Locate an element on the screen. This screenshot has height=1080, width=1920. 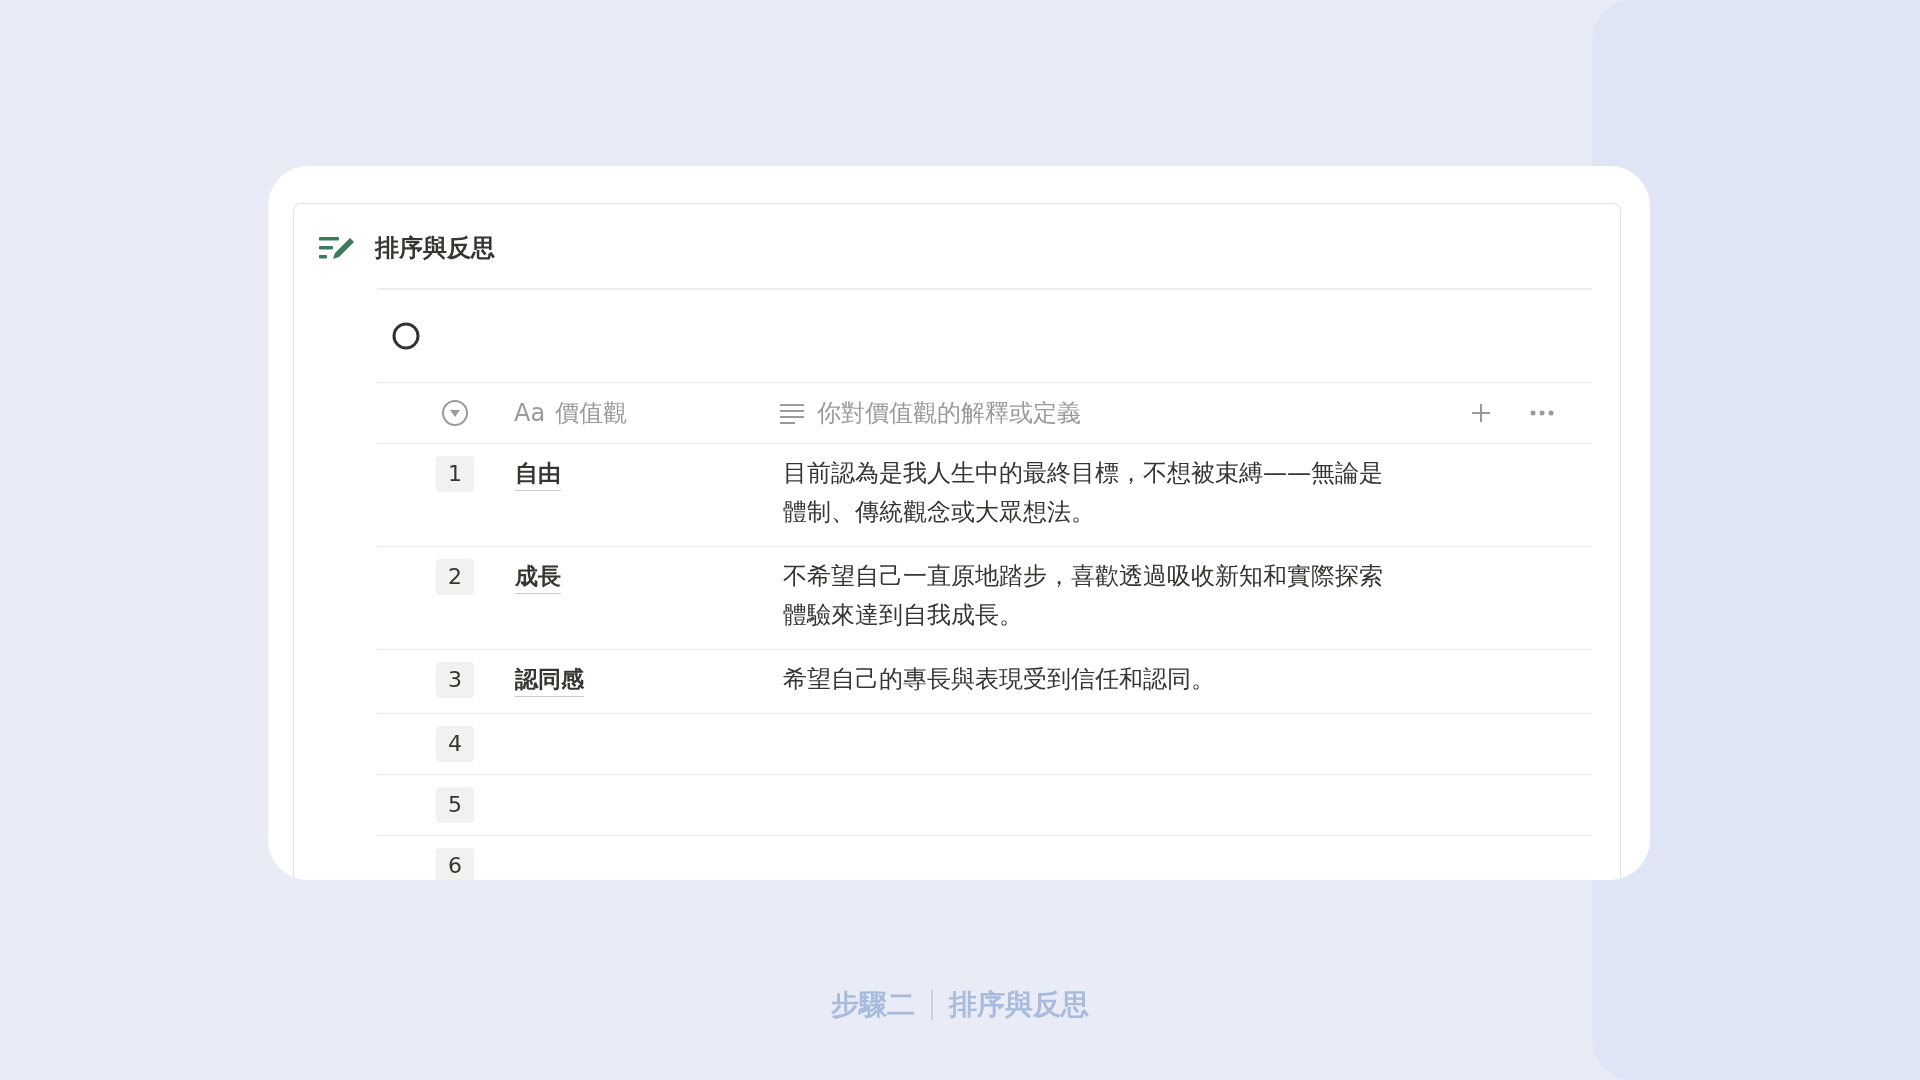
step-title: 排序與反思 is located at coordinates (1019, 1005).